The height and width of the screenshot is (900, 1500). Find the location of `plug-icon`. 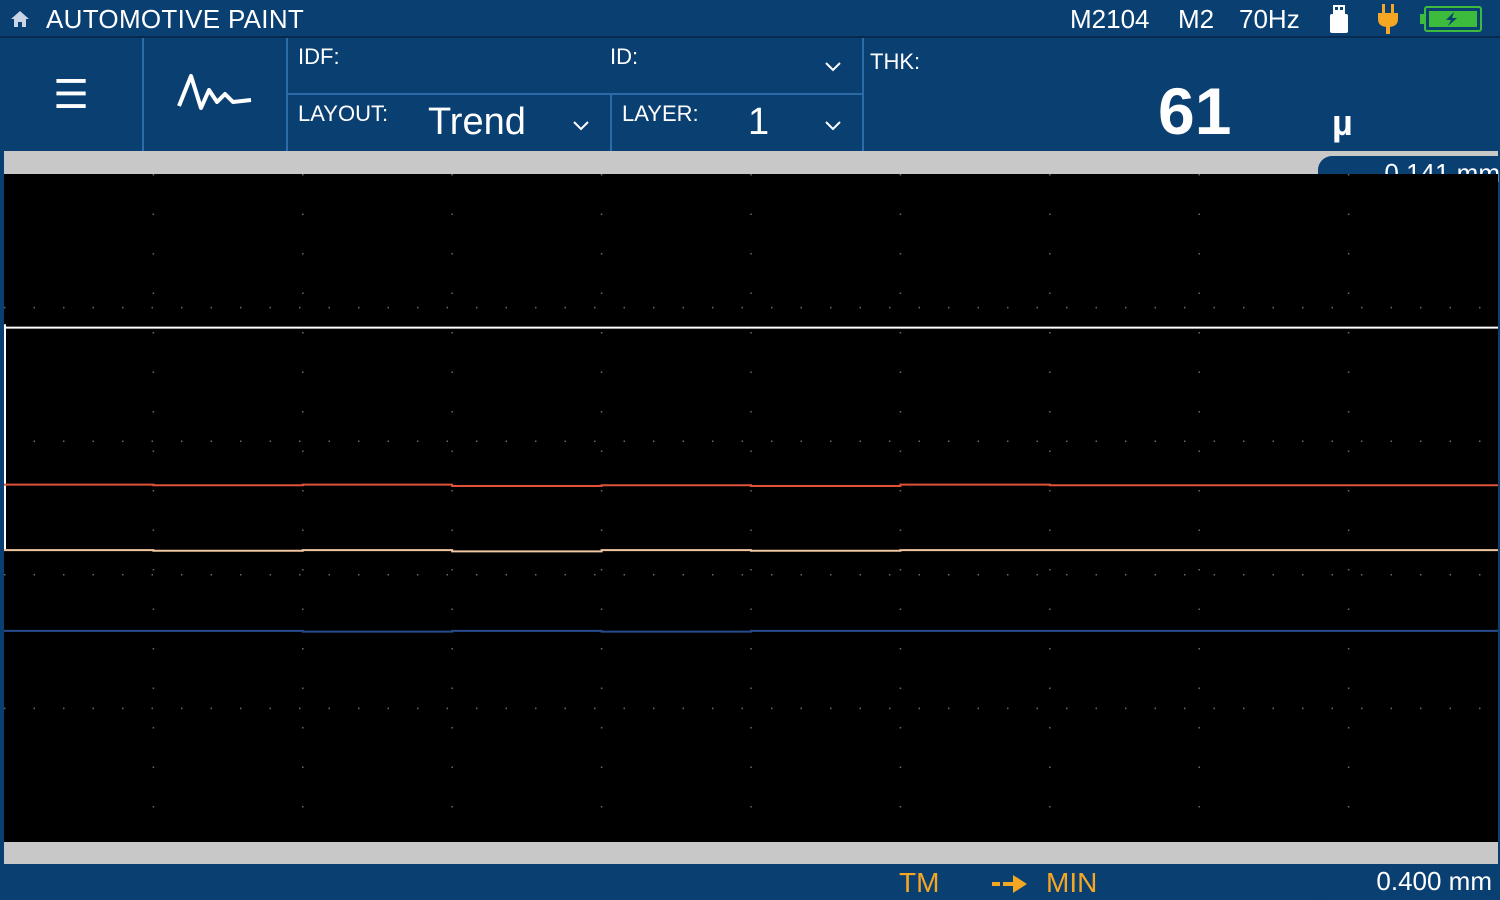

plug-icon is located at coordinates (1388, 19).